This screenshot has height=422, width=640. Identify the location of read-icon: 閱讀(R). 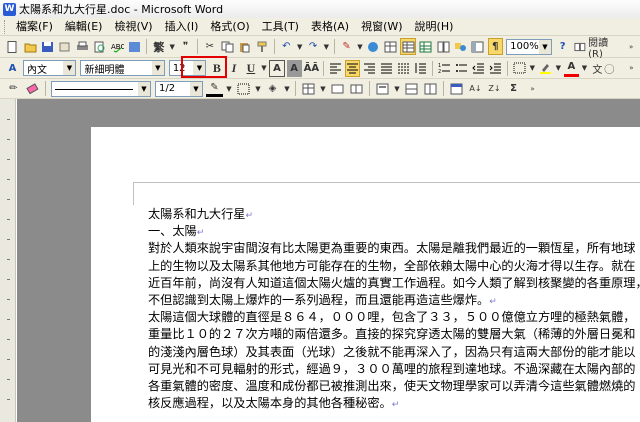
(596, 49).